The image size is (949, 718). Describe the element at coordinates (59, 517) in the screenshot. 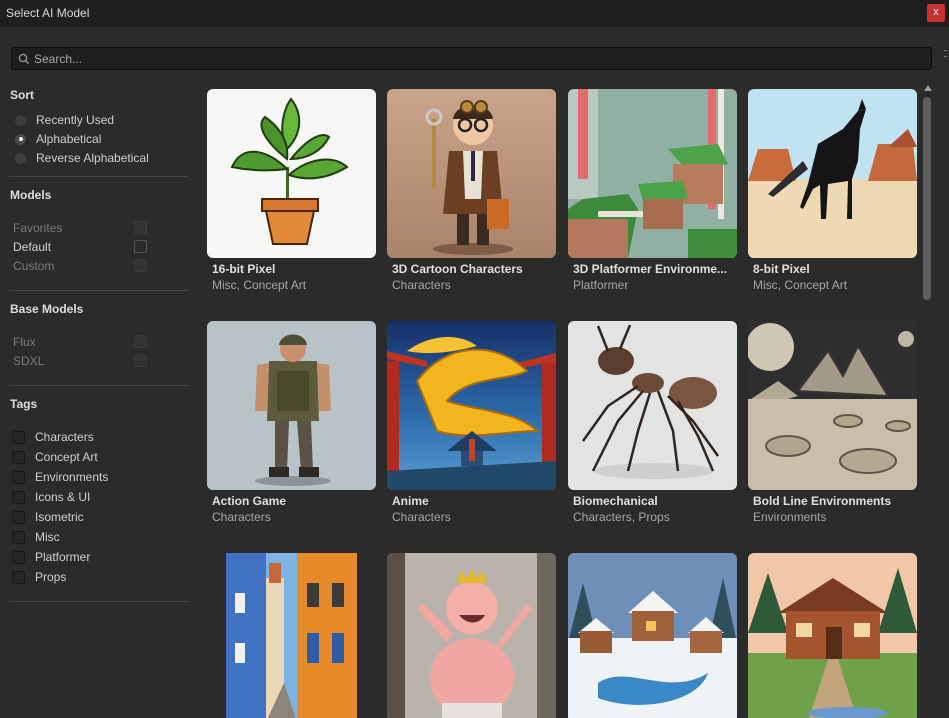

I see `tag-label: Isometric` at that location.